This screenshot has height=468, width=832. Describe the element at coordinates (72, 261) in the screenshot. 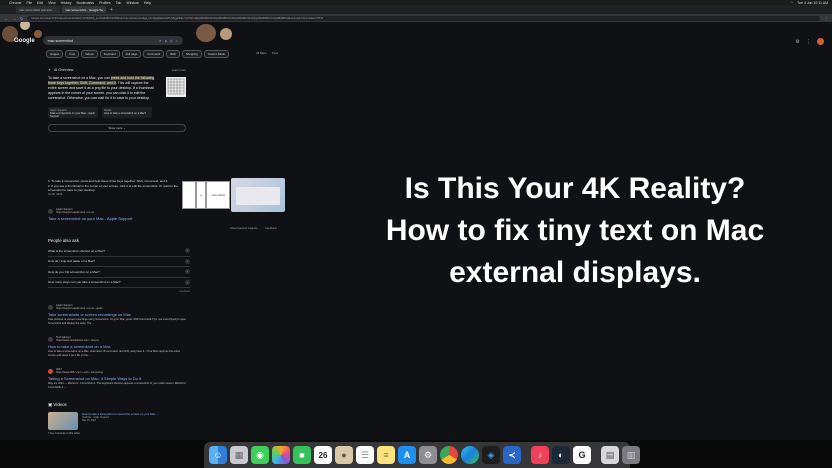

I see `paa-question-text: How do I snip and paste on a Mac?` at that location.